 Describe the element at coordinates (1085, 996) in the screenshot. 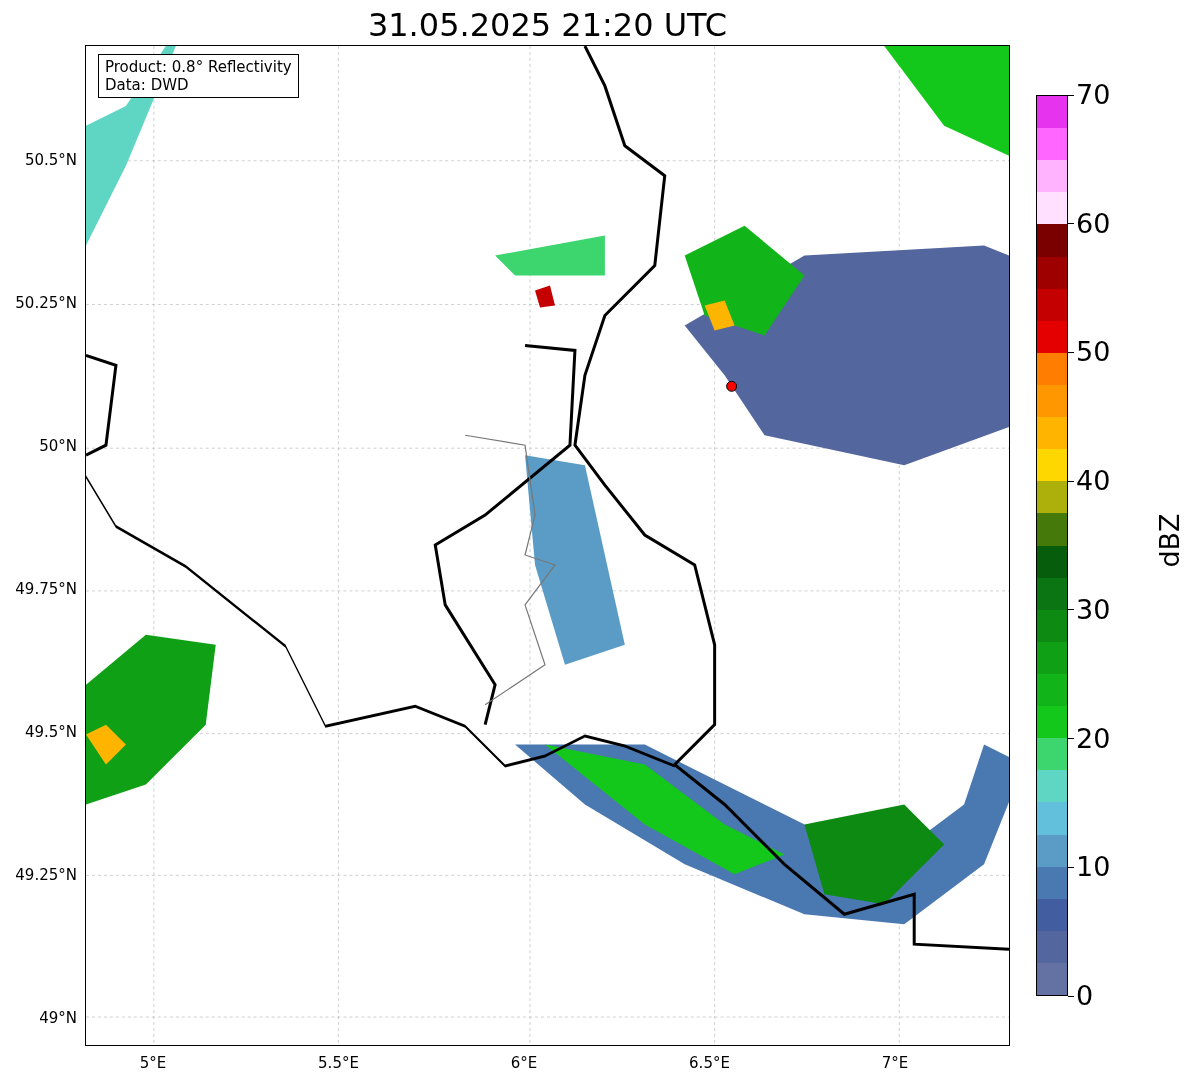

I see `colorbar-tick-label: 0` at that location.